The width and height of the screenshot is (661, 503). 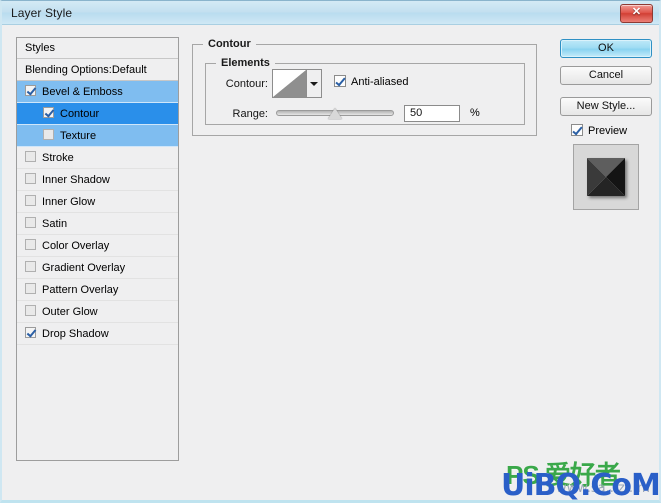 I want to click on effect-label: Gradient Overlay, so click(x=84, y=268).